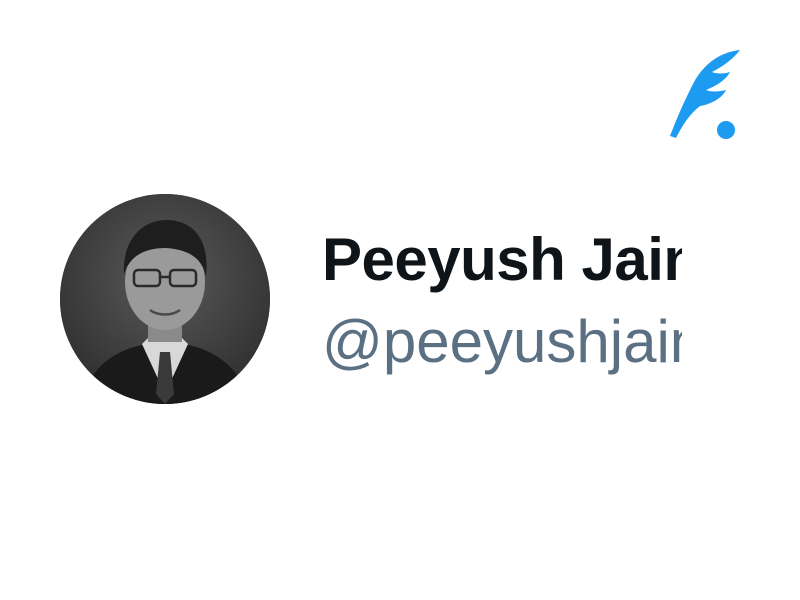  I want to click on quill-feather-icon, so click(704, 94).